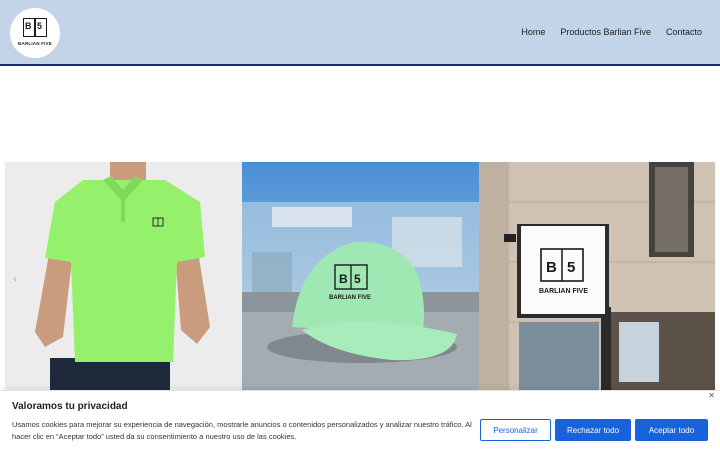 The width and height of the screenshot is (720, 451). Describe the element at coordinates (515, 430) in the screenshot. I see `customize-button: Personalizar` at that location.